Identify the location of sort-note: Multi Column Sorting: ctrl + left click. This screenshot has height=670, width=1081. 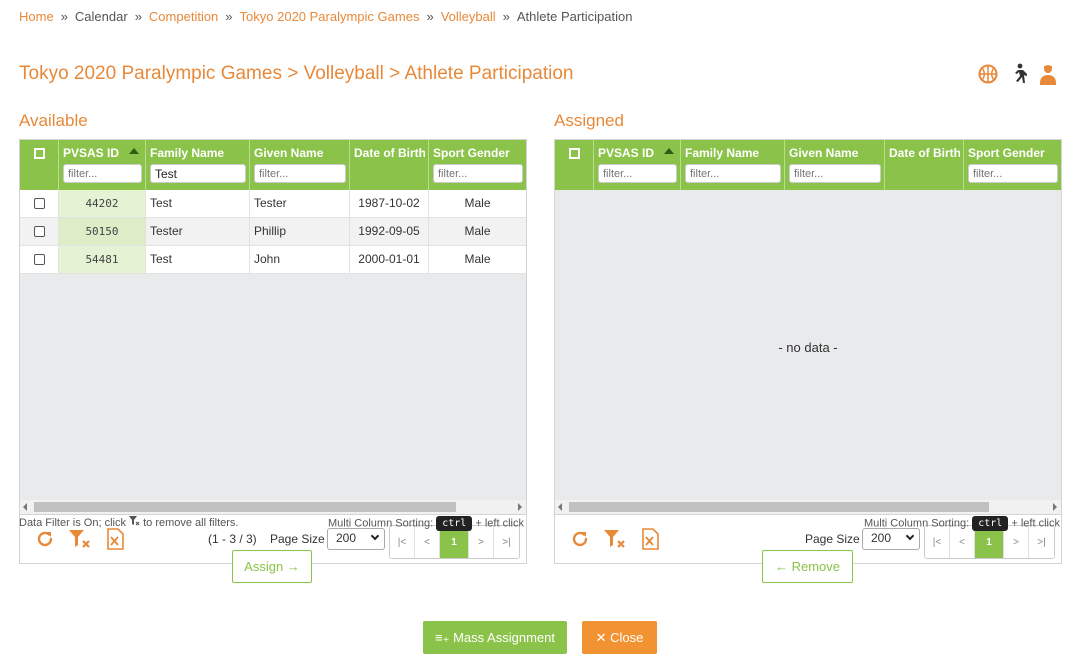
(426, 523).